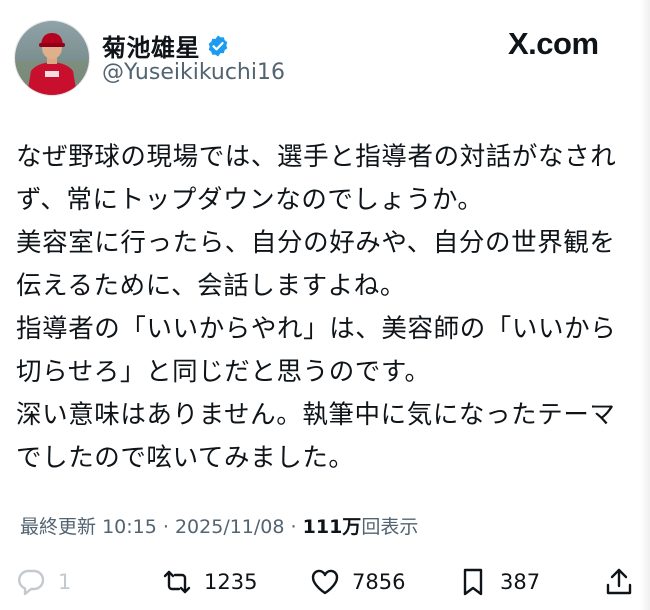  I want to click on verified-badge-icon, so click(218, 45).